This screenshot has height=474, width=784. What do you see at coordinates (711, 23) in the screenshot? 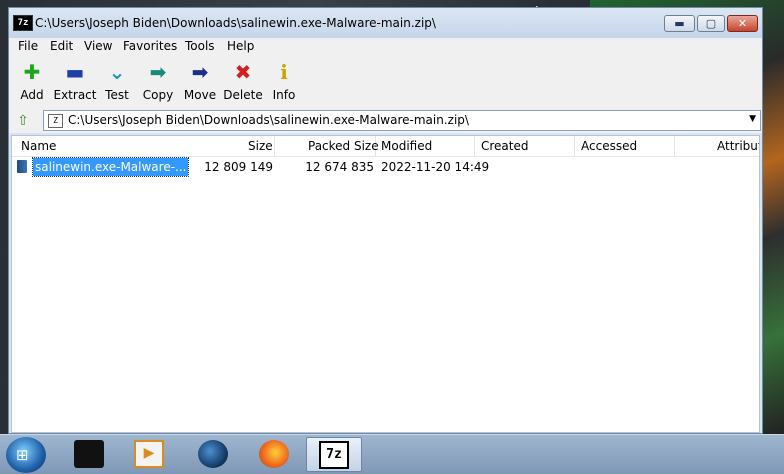
I see `maximize-button: ▢` at bounding box center [711, 23].